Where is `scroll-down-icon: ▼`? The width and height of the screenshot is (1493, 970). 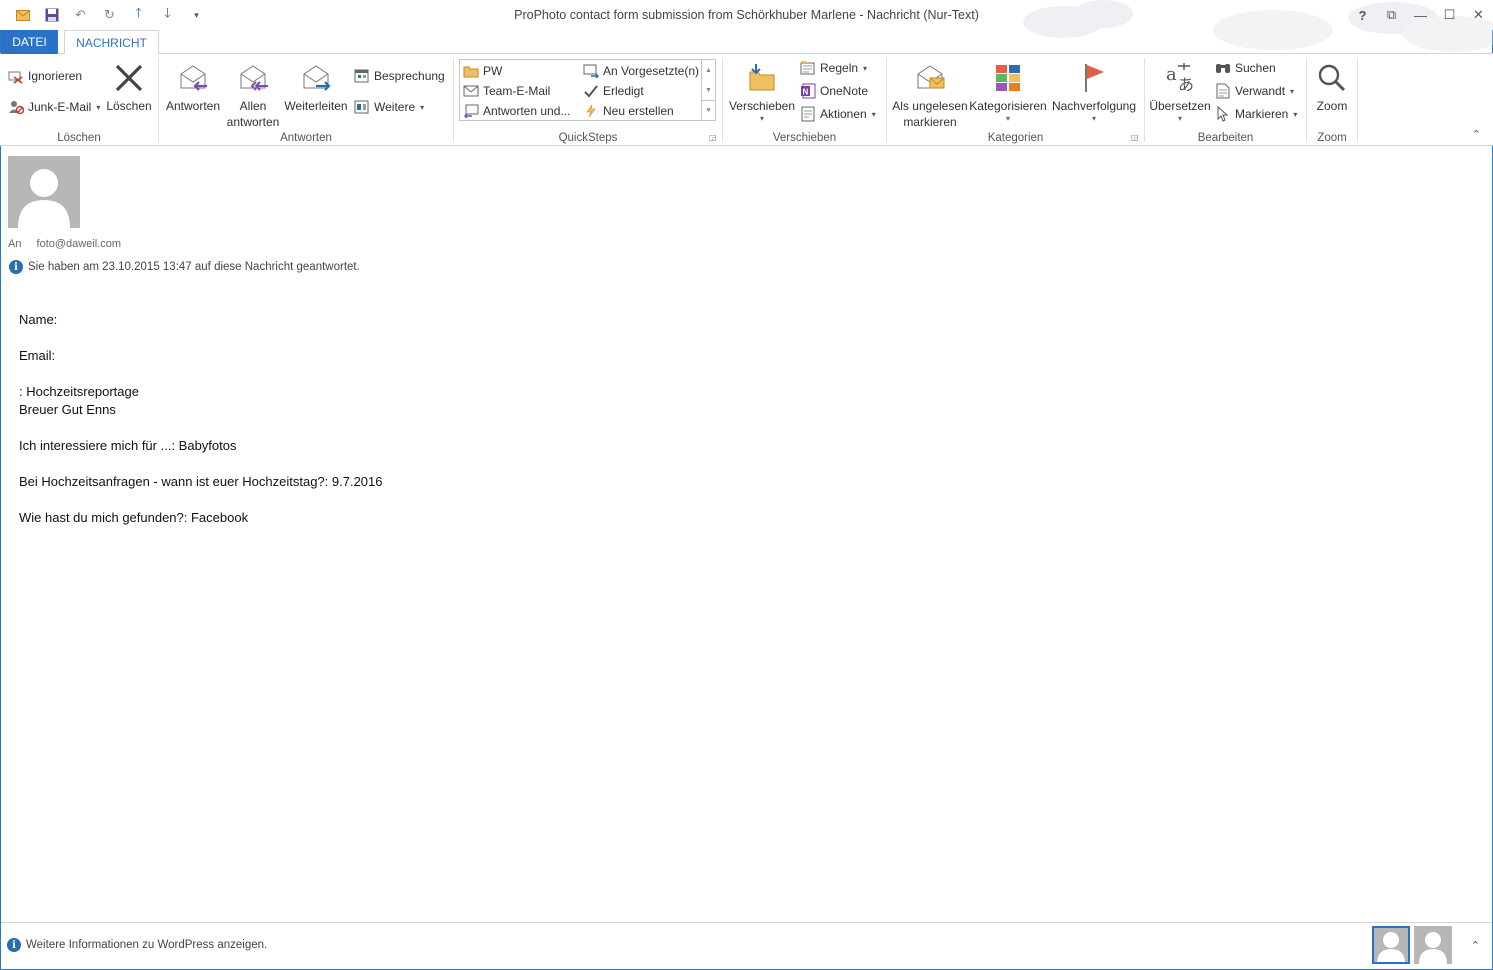
scroll-down-icon: ▼ is located at coordinates (708, 90).